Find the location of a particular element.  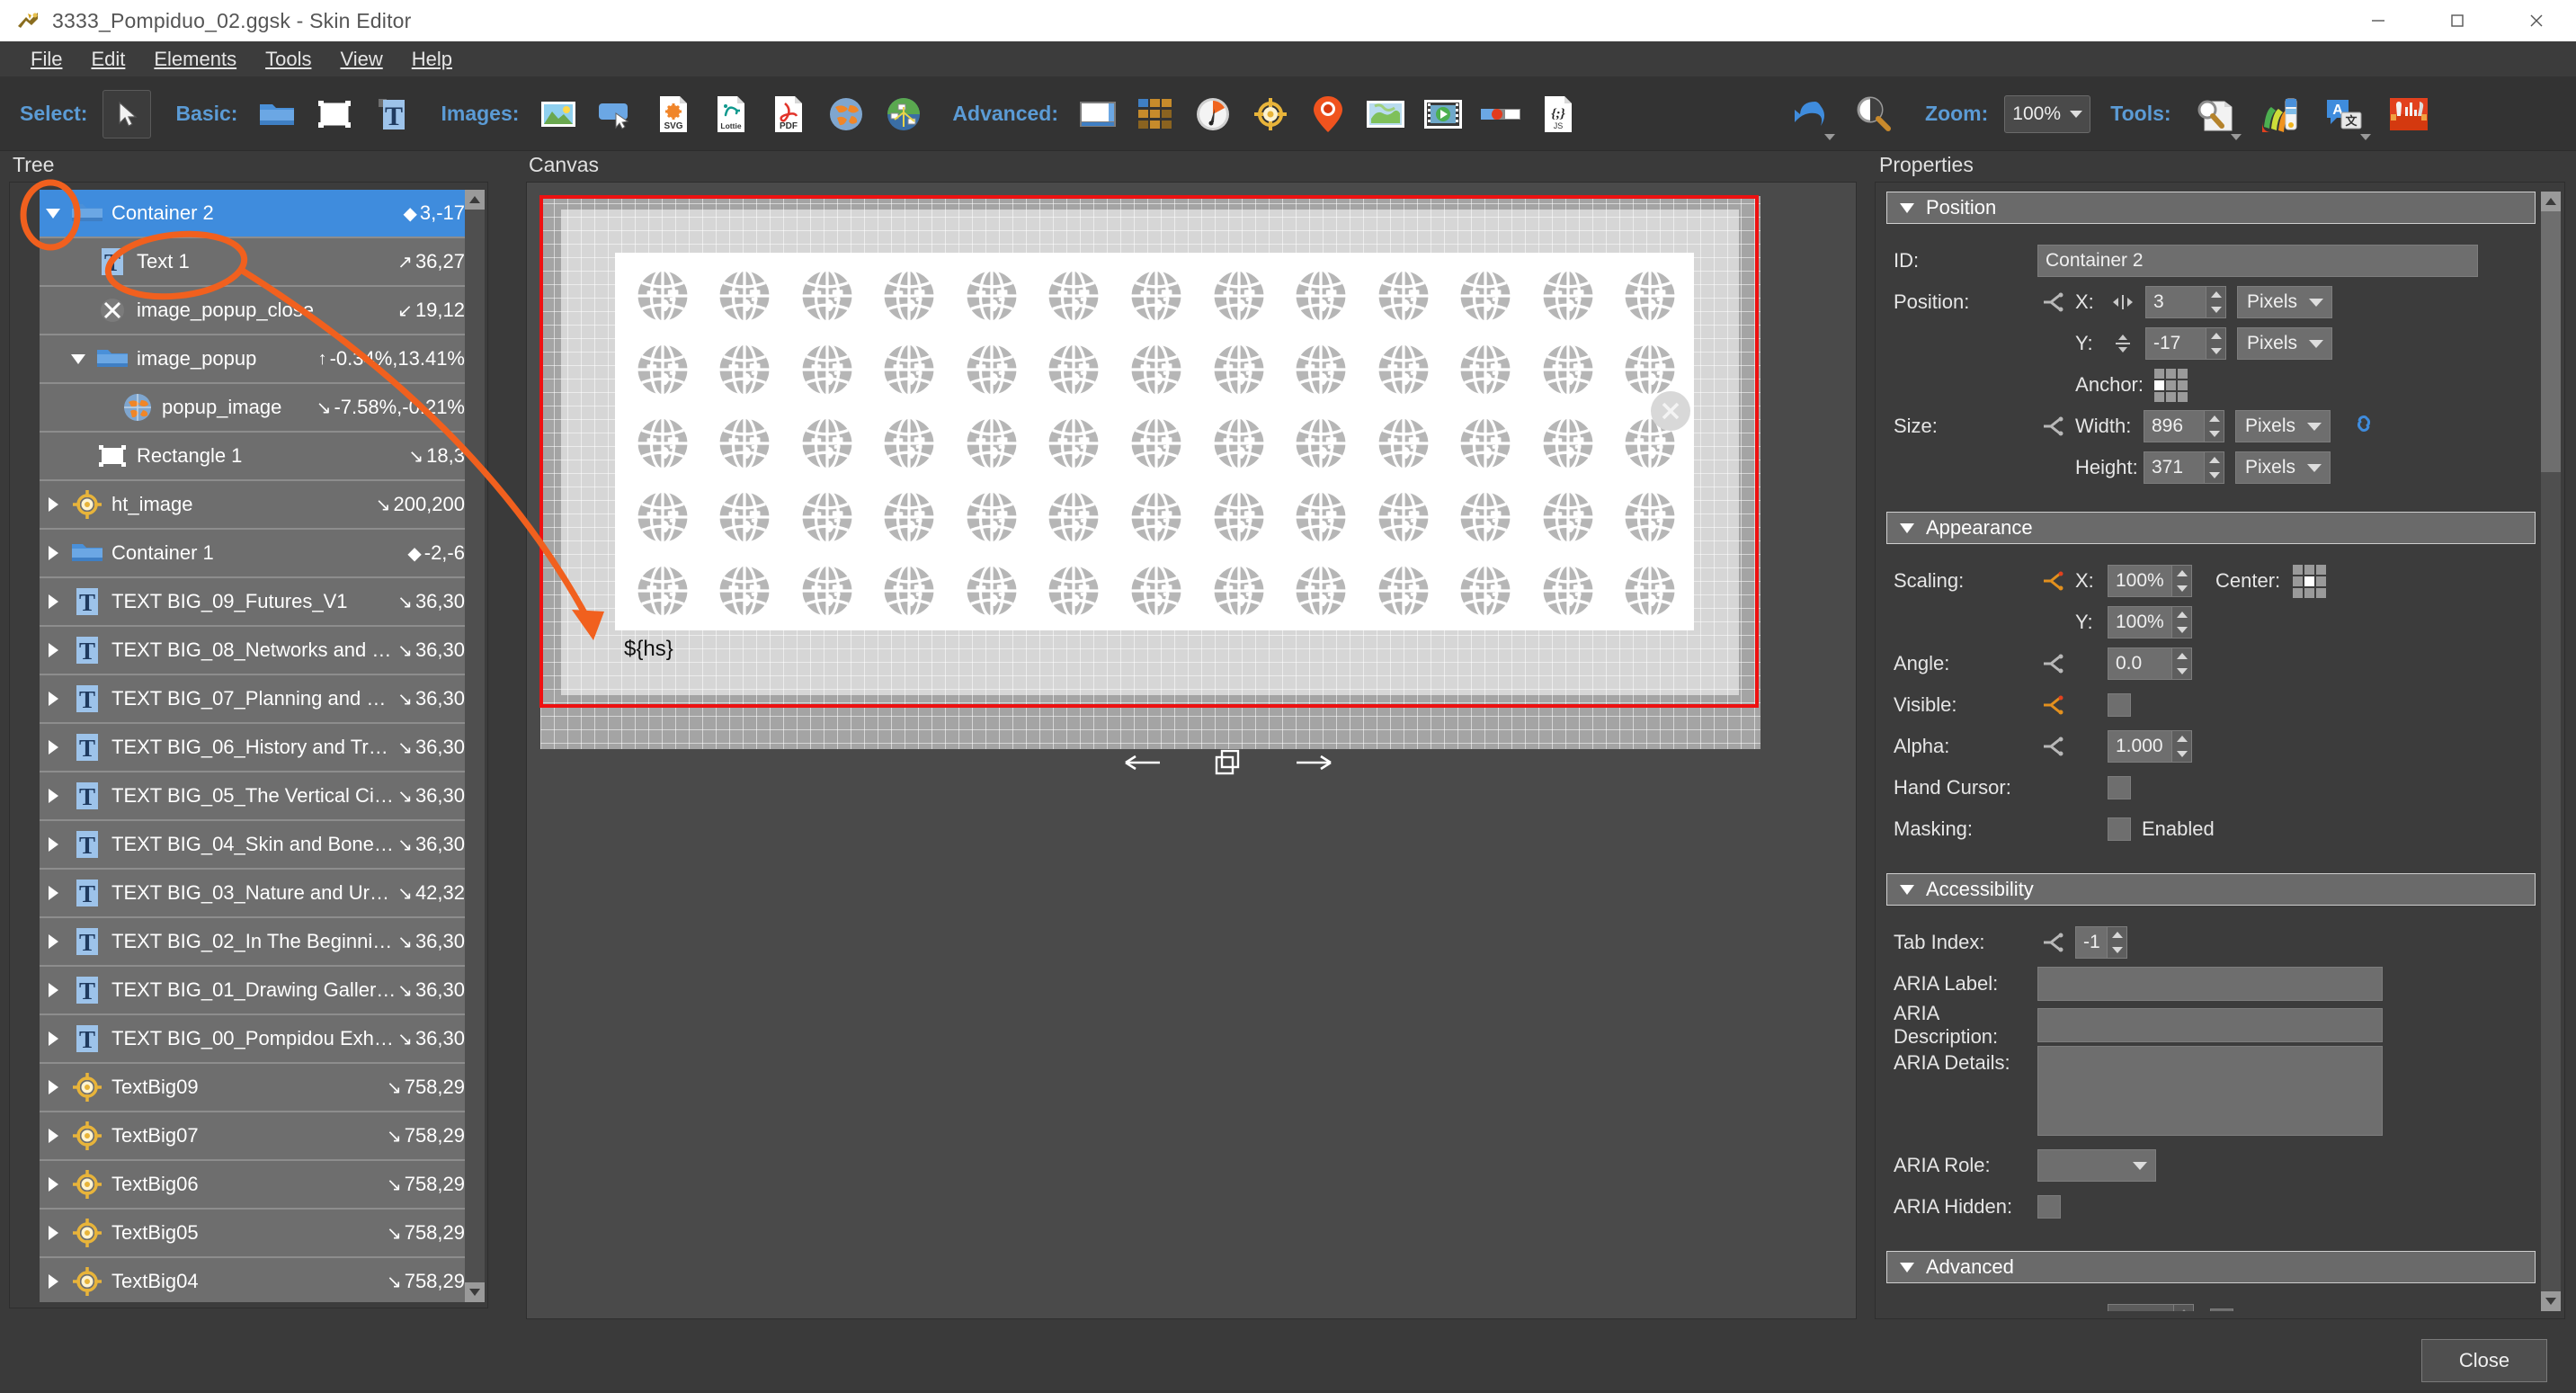

angle-link-icon is located at coordinates (2052, 664).